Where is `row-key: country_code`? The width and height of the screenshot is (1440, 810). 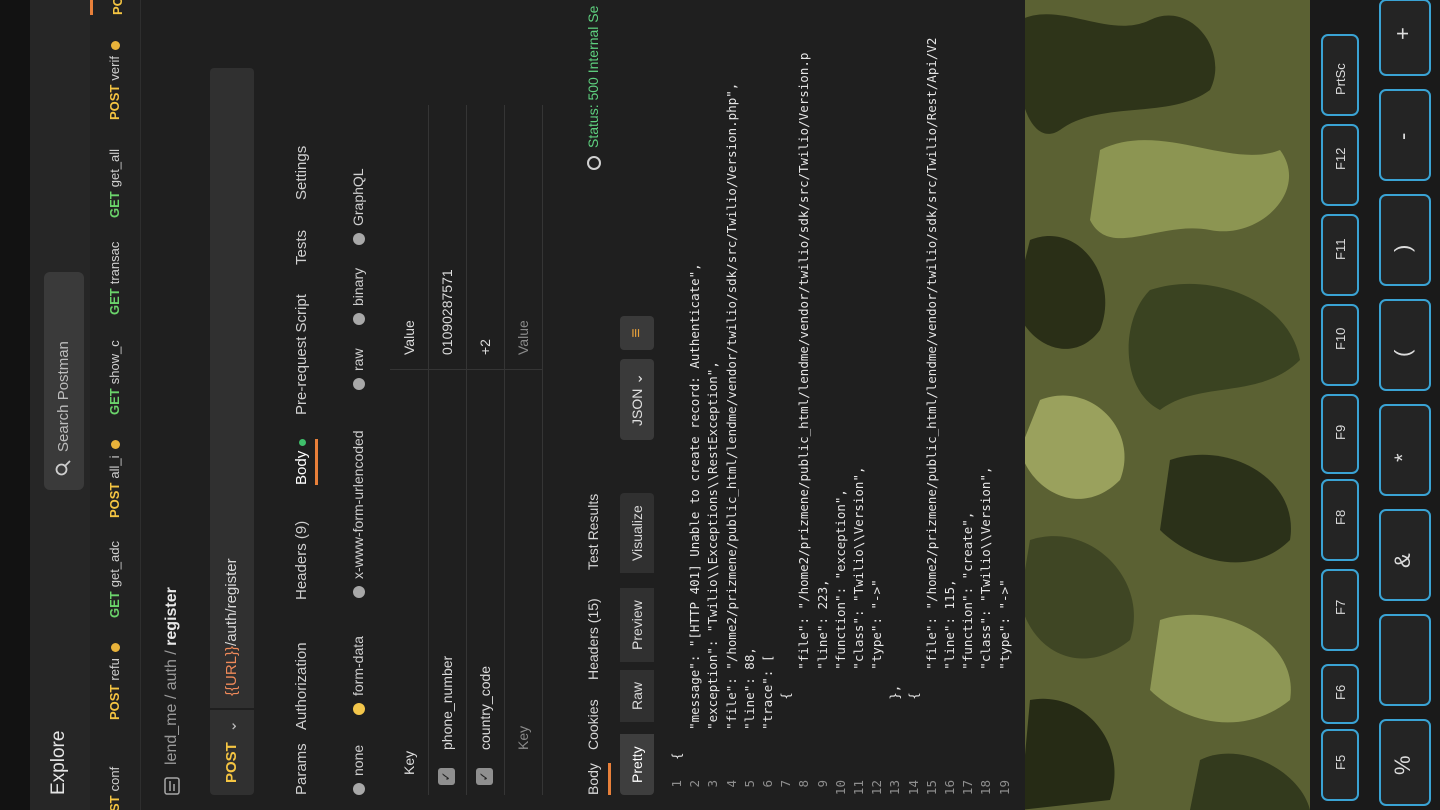
row-key: country_code is located at coordinates (485, 708).